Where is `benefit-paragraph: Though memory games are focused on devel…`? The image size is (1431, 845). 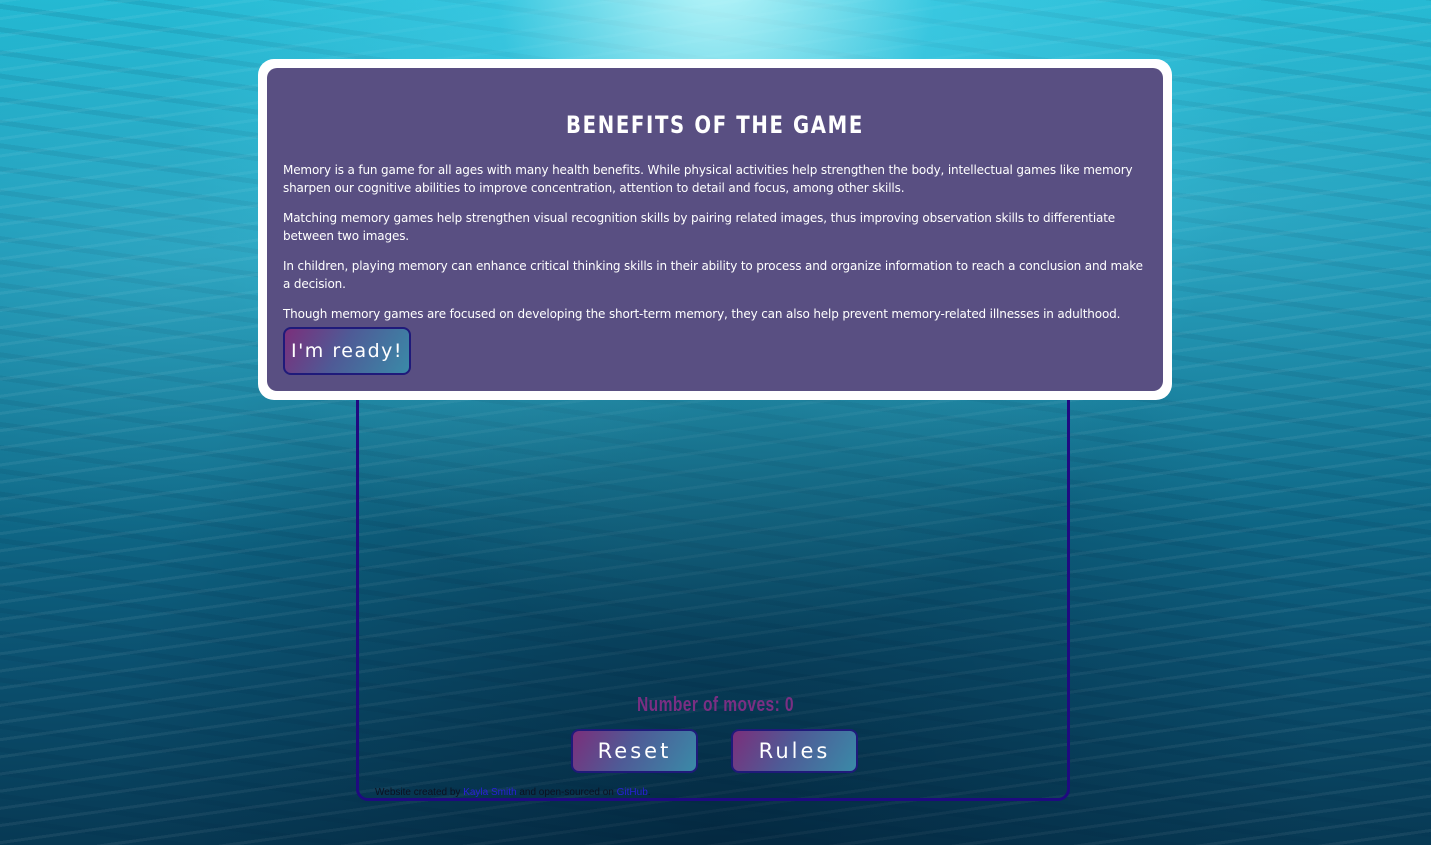 benefit-paragraph: Though memory games are focused on devel… is located at coordinates (702, 314).